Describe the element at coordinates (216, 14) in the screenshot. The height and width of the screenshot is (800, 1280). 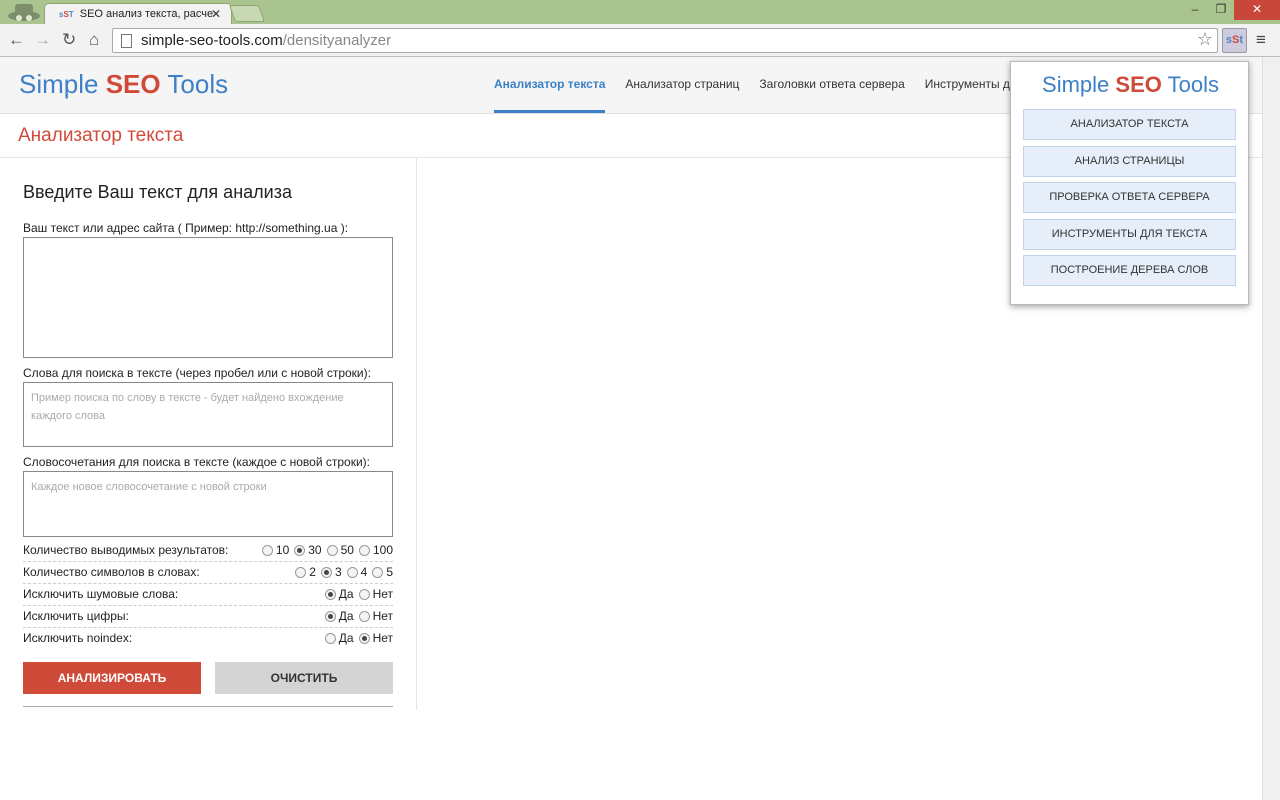
I see `tab-close-icon: ✕` at that location.